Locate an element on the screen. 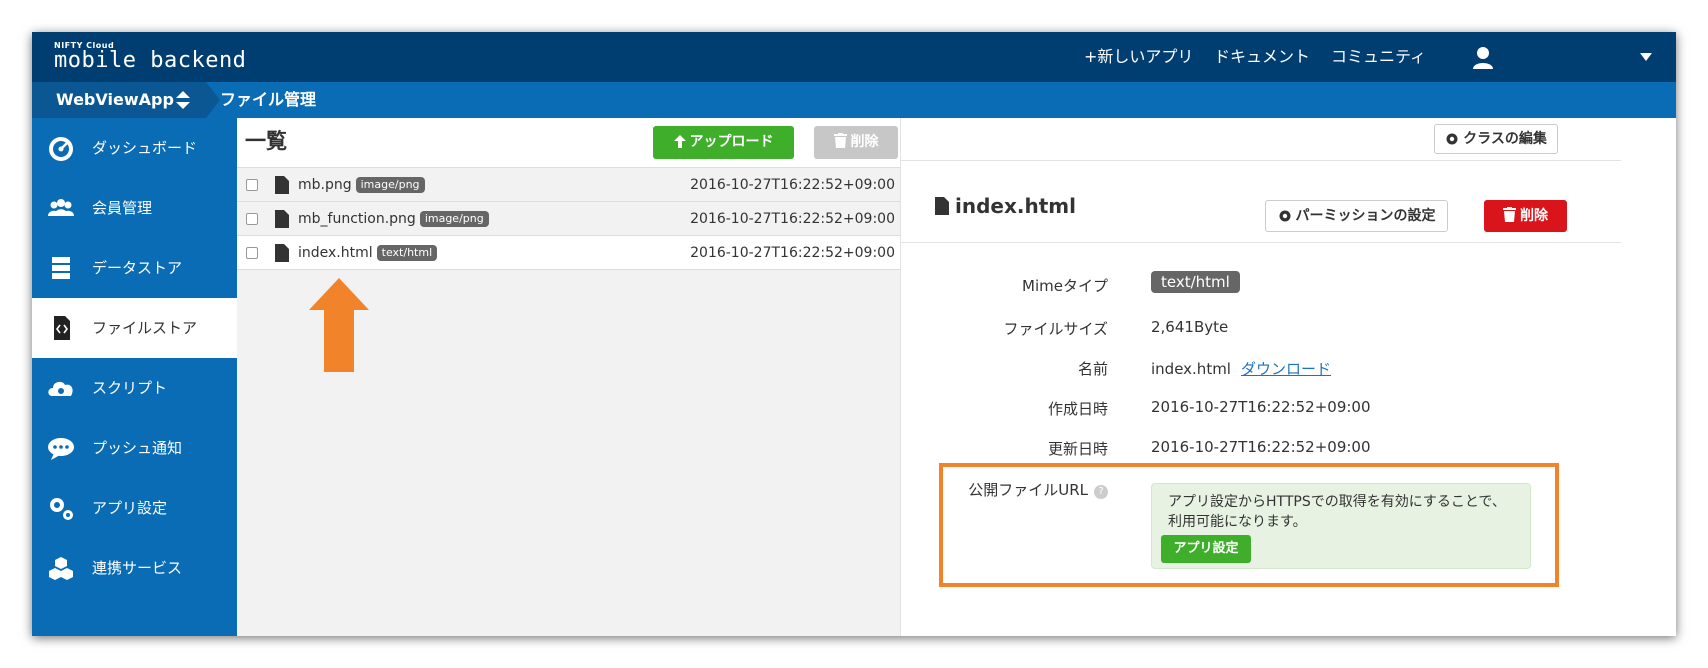 The width and height of the screenshot is (1708, 668). sidebar-item-label: データストア is located at coordinates (137, 268).